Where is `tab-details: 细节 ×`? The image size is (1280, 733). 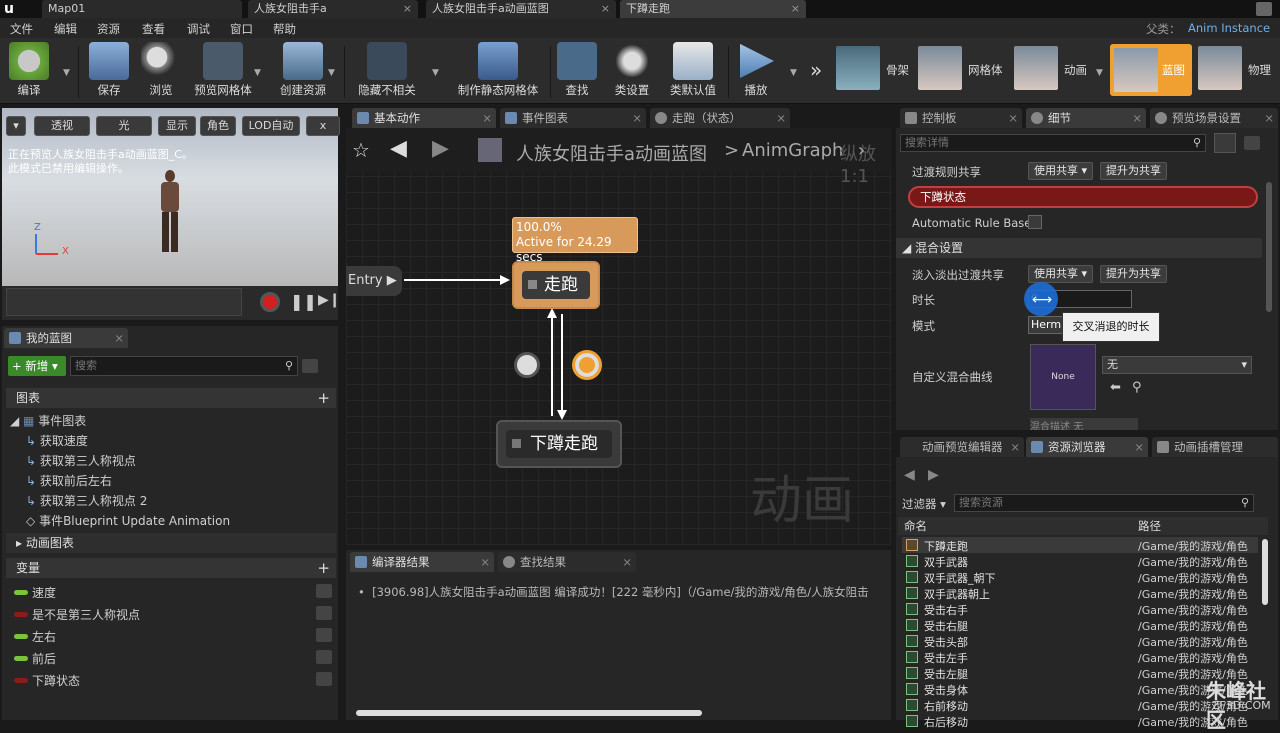 tab-details: 细节 × is located at coordinates (1086, 118).